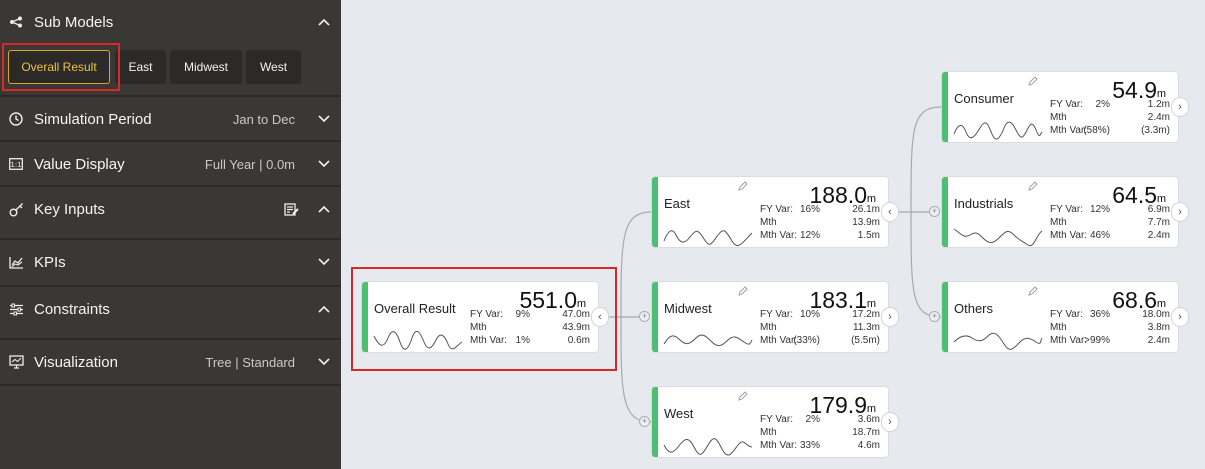 This screenshot has width=1205, height=469. What do you see at coordinates (576, 314) in the screenshot?
I see `fy-var-amt: 47.0m` at bounding box center [576, 314].